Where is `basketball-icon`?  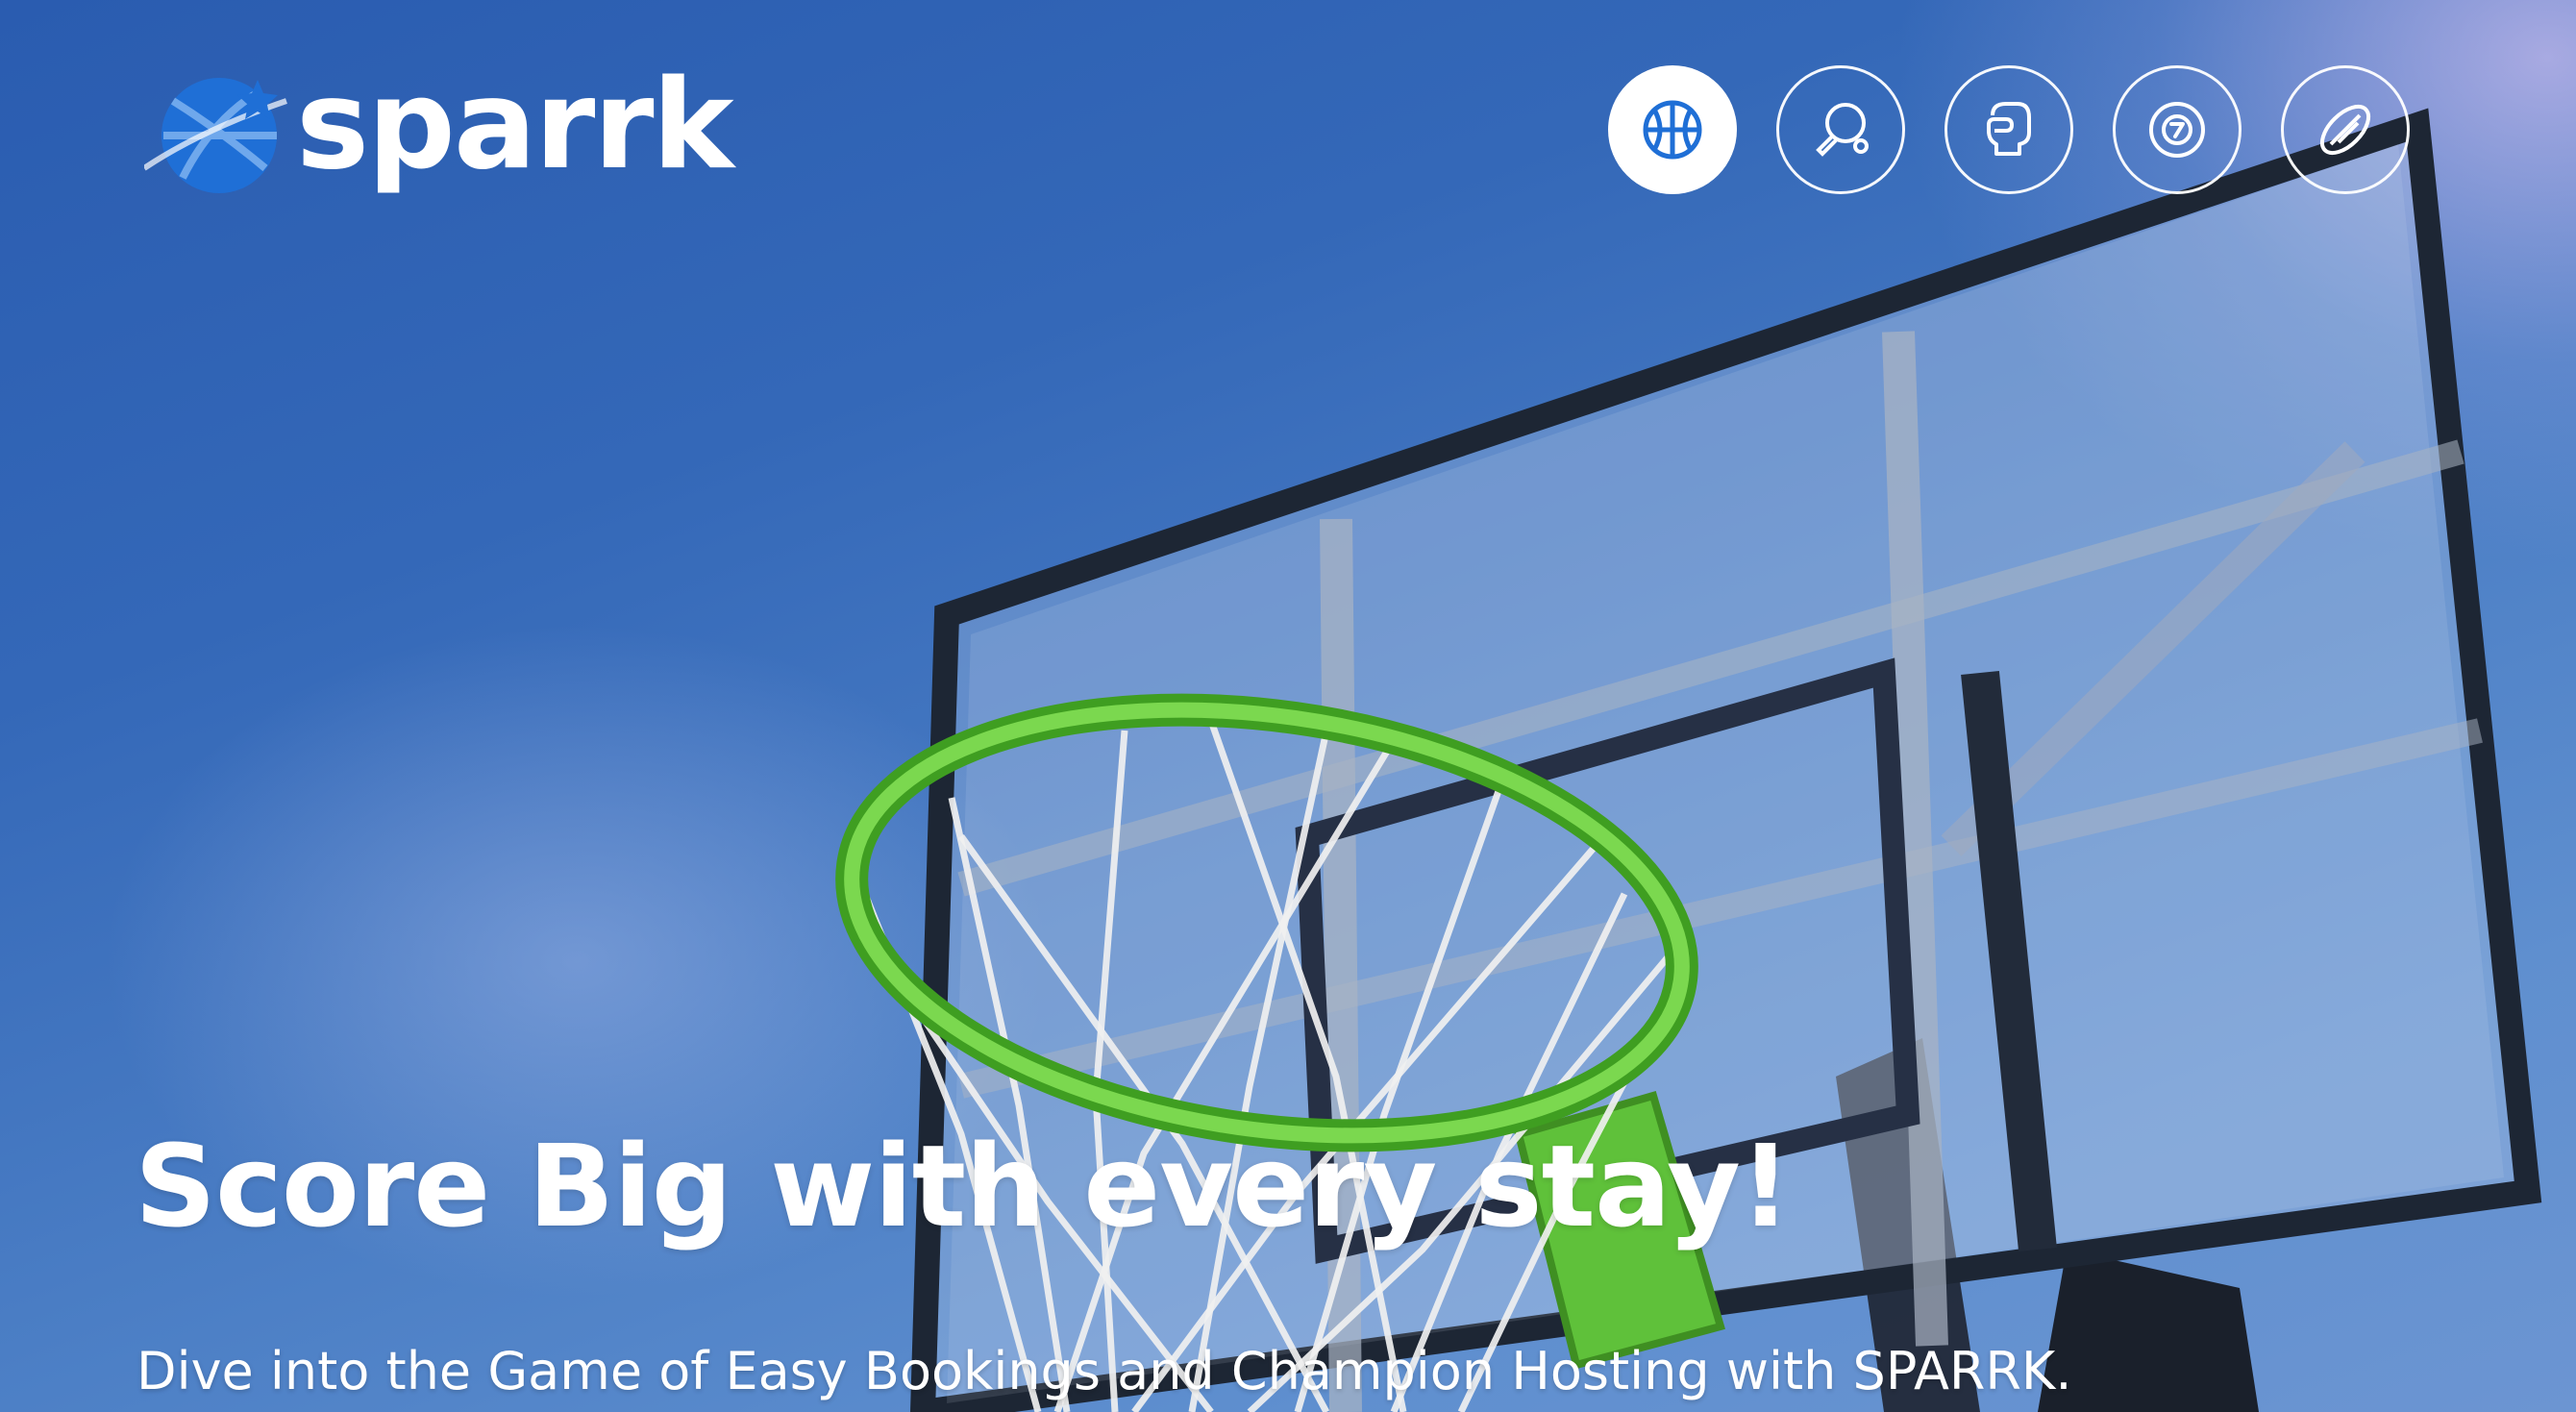
basketball-icon is located at coordinates (1672, 130).